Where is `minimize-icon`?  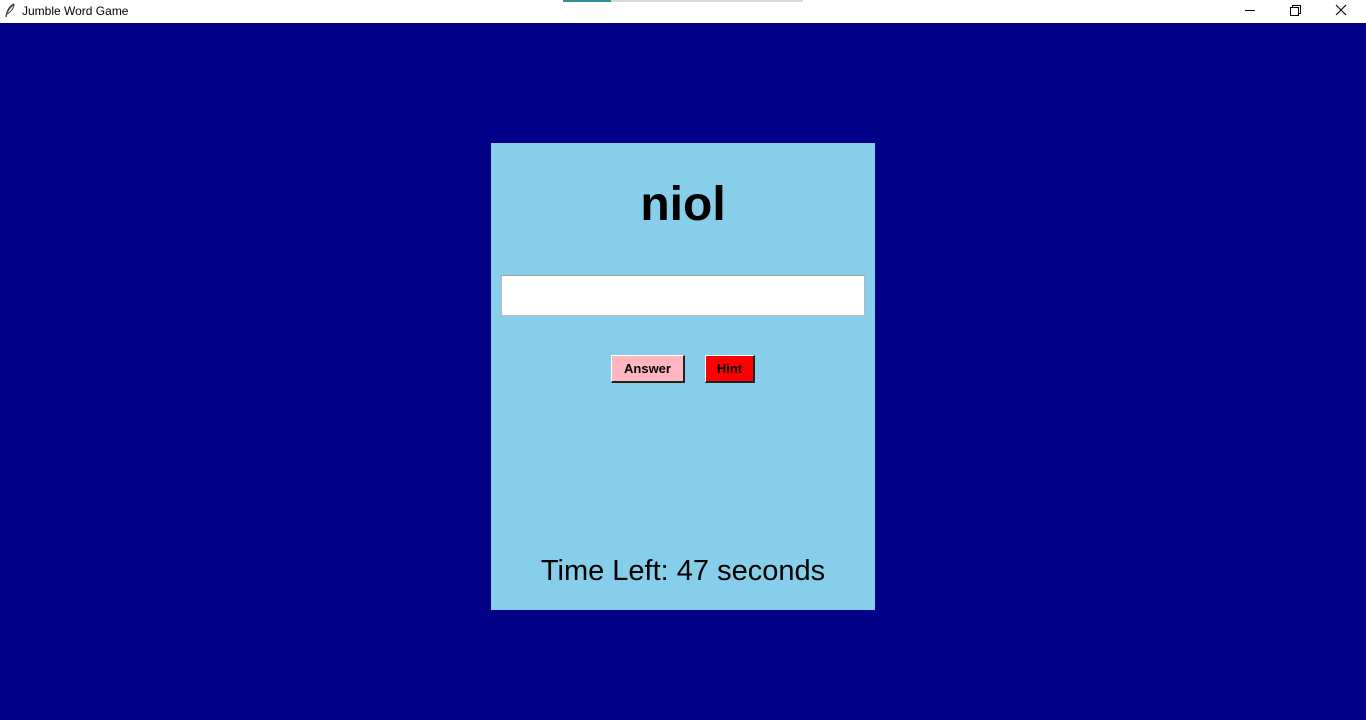 minimize-icon is located at coordinates (1250, 10).